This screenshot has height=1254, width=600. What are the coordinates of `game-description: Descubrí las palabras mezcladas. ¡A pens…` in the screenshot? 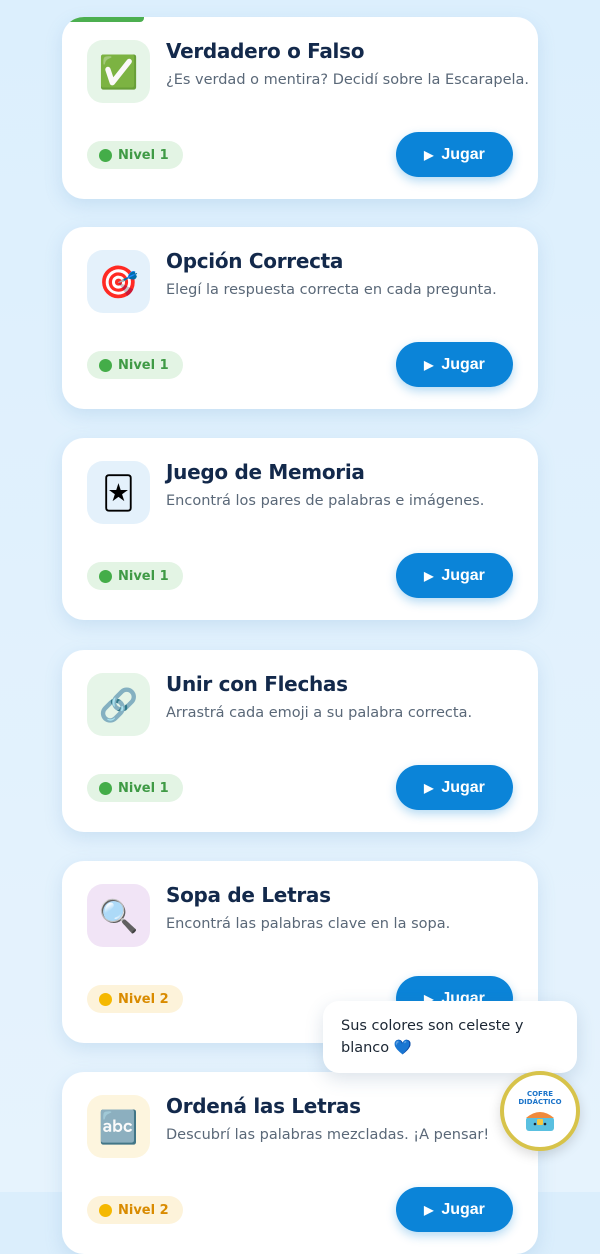 It's located at (328, 1135).